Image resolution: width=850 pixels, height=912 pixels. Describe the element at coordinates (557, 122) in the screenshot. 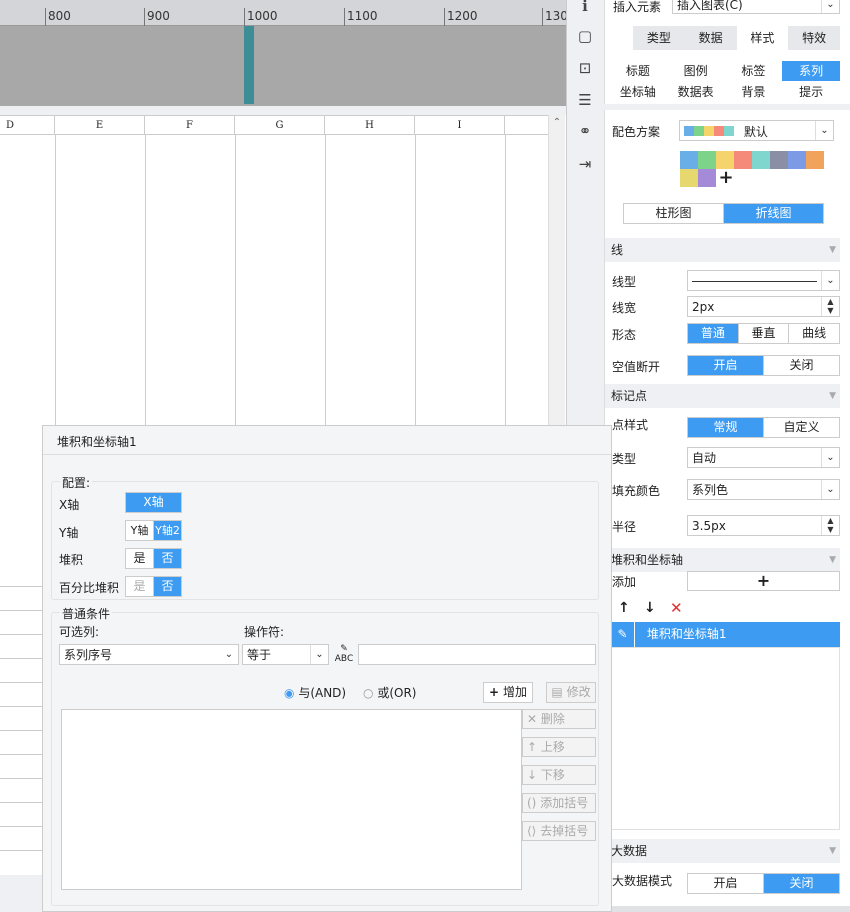

I see `scroll-up-icon: ⌃` at that location.